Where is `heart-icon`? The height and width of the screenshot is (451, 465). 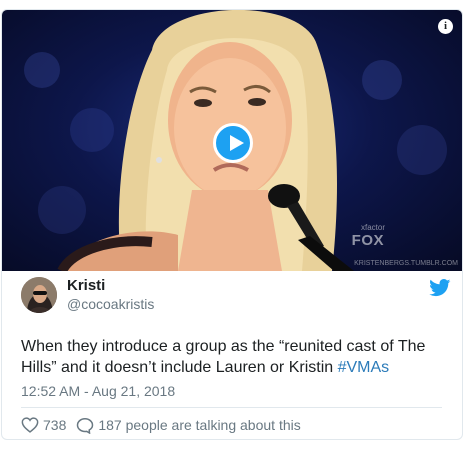 heart-icon is located at coordinates (30, 425).